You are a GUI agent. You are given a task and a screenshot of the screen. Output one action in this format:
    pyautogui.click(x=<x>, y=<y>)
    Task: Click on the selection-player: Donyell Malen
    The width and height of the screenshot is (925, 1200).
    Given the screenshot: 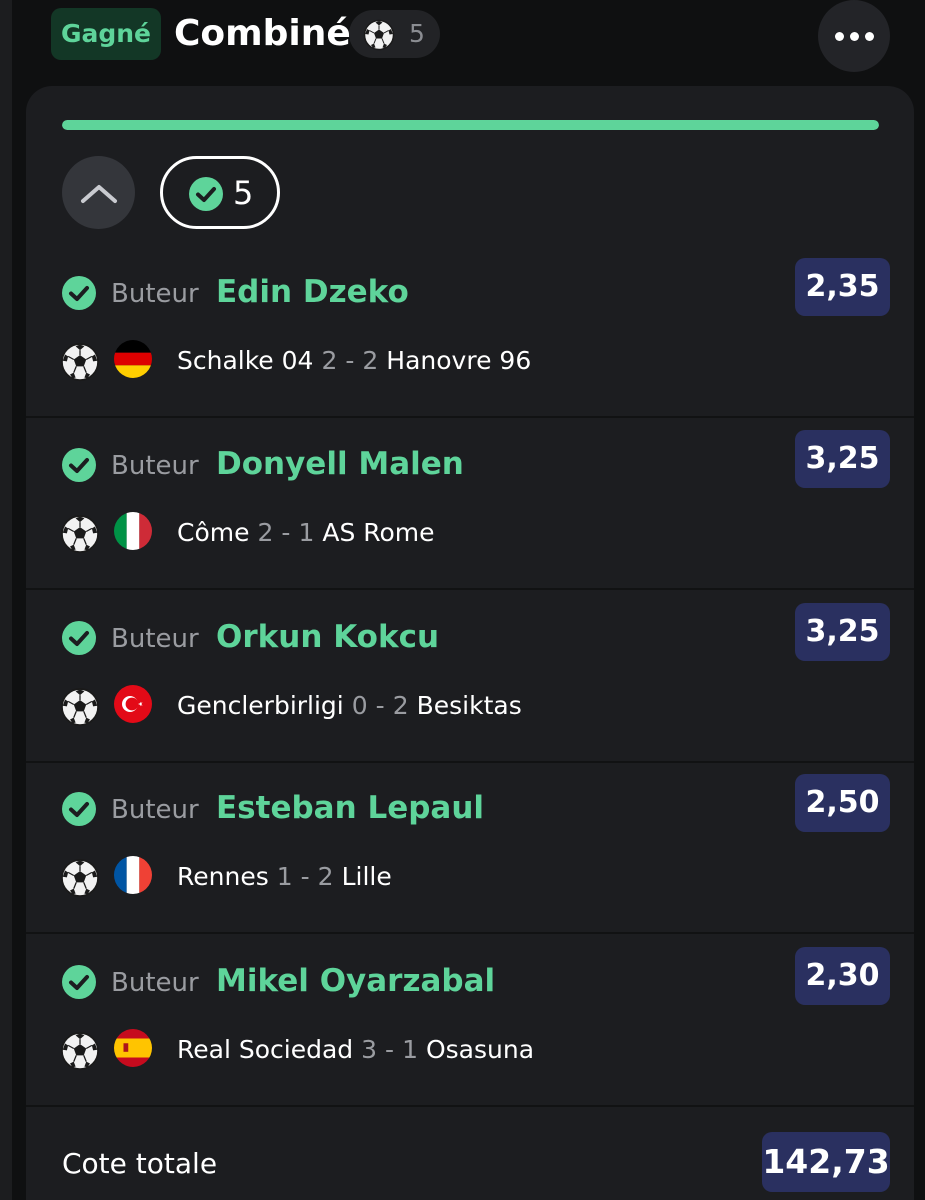 What is the action you would take?
    pyautogui.click(x=340, y=464)
    